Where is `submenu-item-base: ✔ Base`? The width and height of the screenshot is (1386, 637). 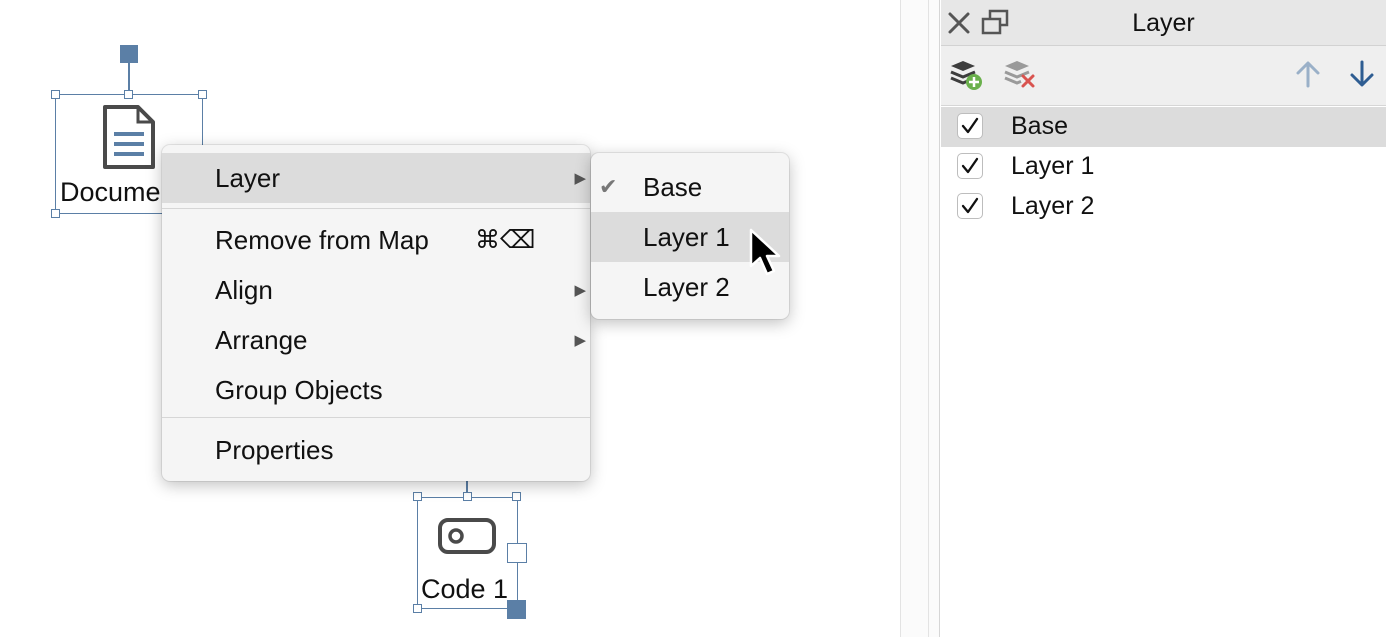 submenu-item-base: ✔ Base is located at coordinates (690, 187).